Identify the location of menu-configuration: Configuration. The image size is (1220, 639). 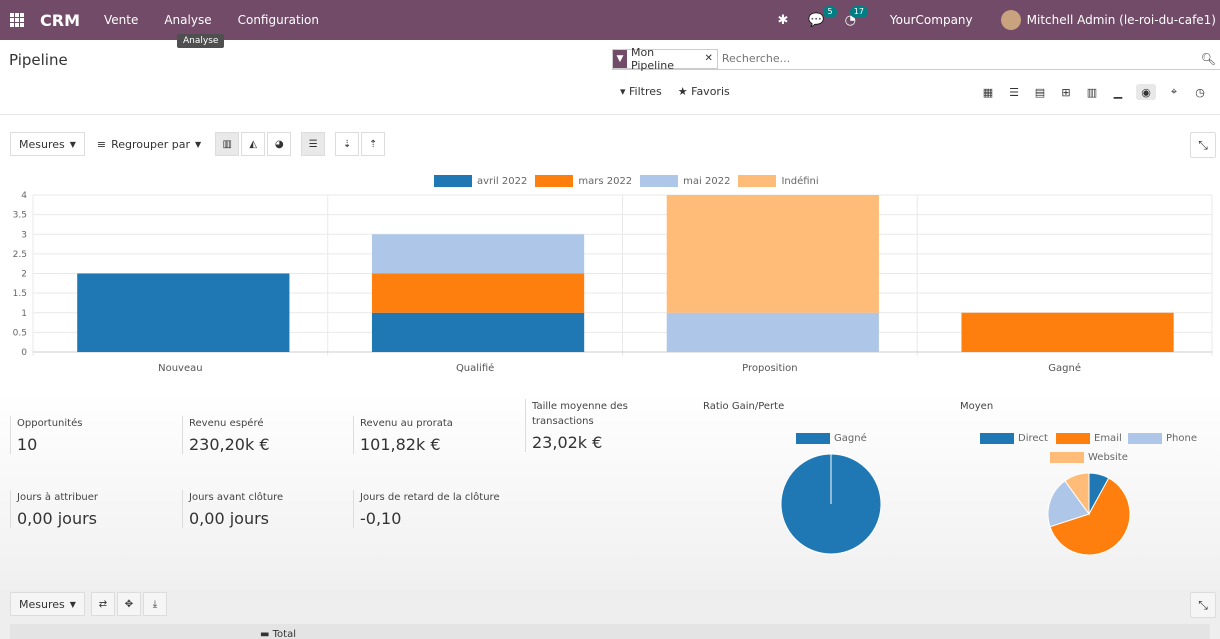
(278, 20).